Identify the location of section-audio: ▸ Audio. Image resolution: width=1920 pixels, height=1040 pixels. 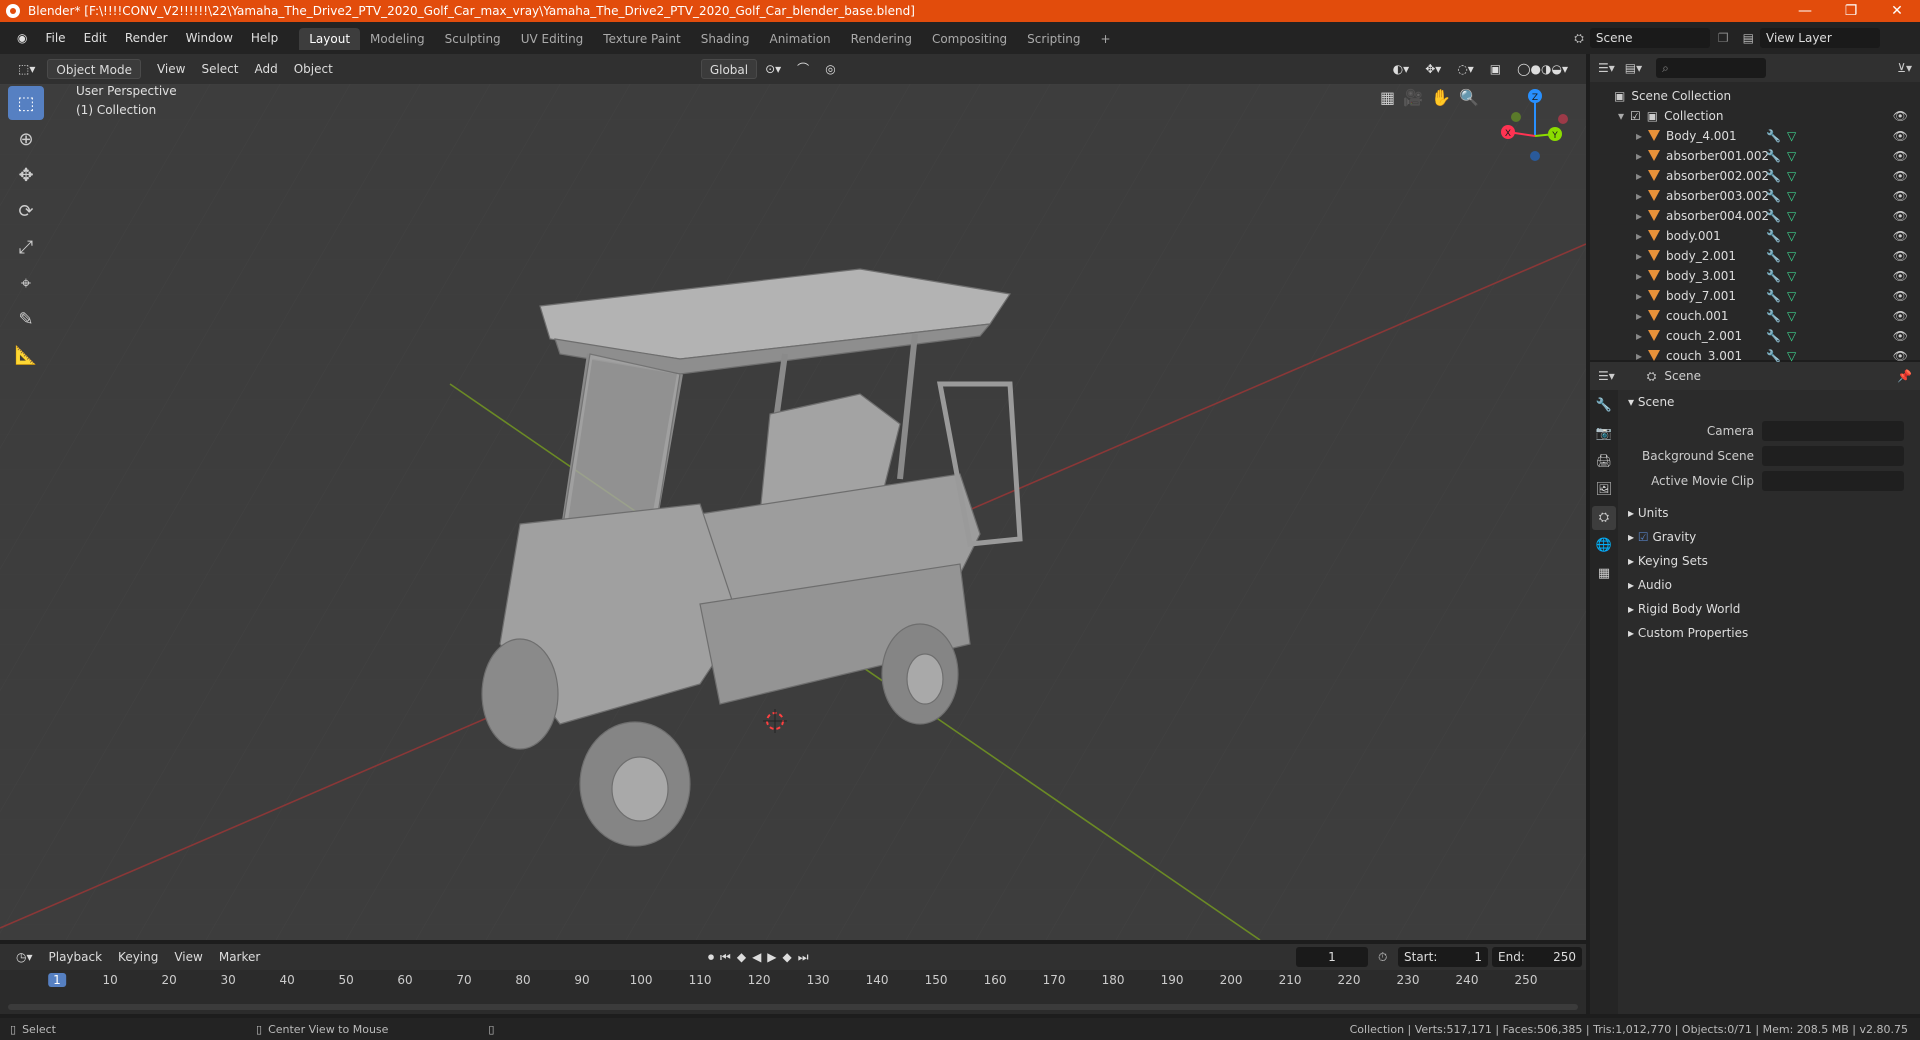
(1769, 585).